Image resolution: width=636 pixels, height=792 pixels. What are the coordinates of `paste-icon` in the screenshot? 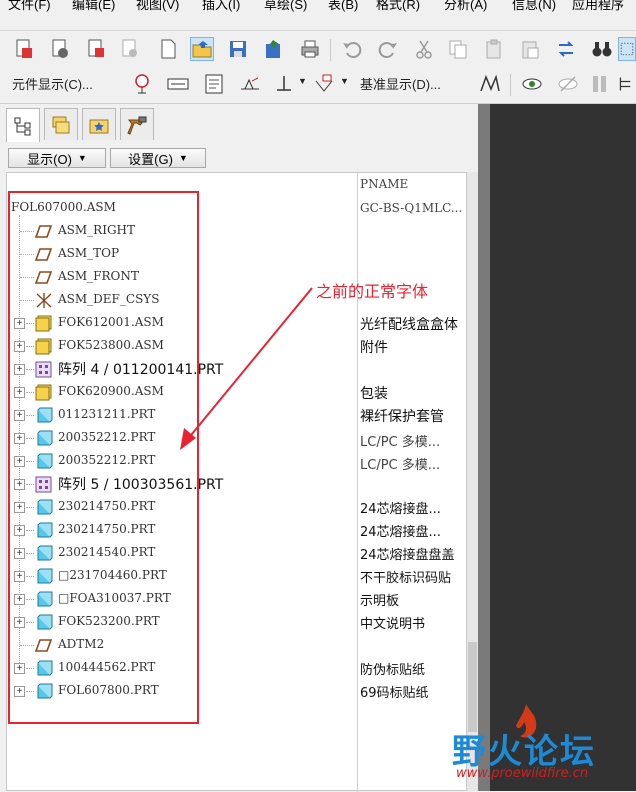 It's located at (494, 49).